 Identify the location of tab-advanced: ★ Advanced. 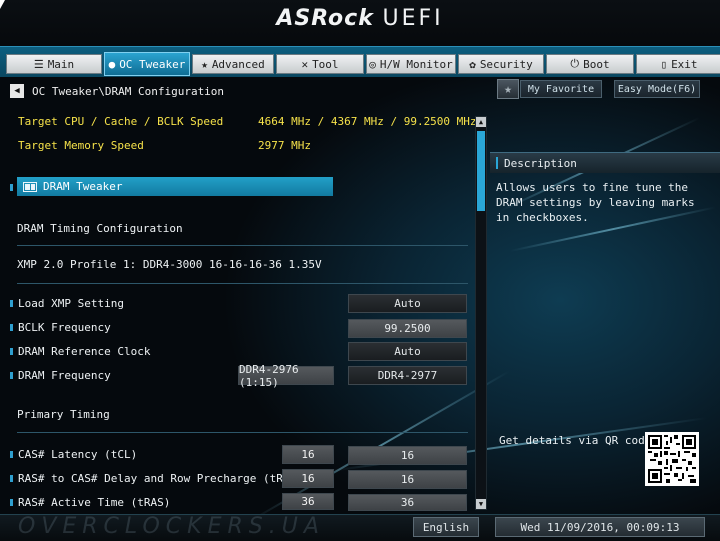
(233, 64).